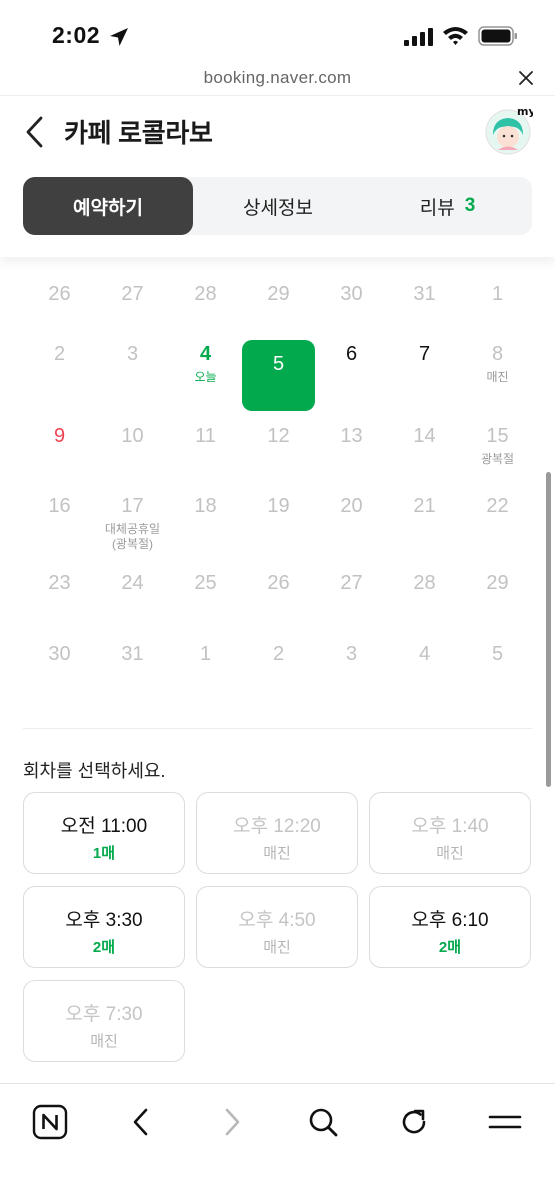 This screenshot has width=555, height=1200. What do you see at coordinates (277, 1141) in the screenshot?
I see `browser-toolbar` at bounding box center [277, 1141].